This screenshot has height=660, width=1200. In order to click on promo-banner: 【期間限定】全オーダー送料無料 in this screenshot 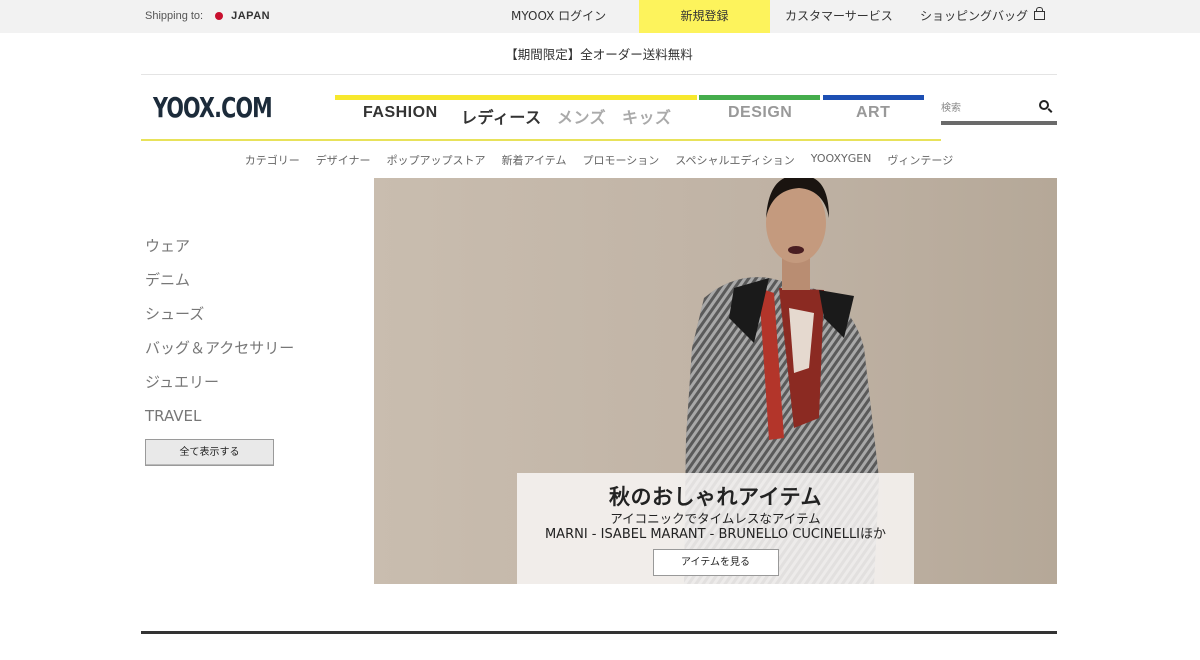, I will do `click(599, 54)`.